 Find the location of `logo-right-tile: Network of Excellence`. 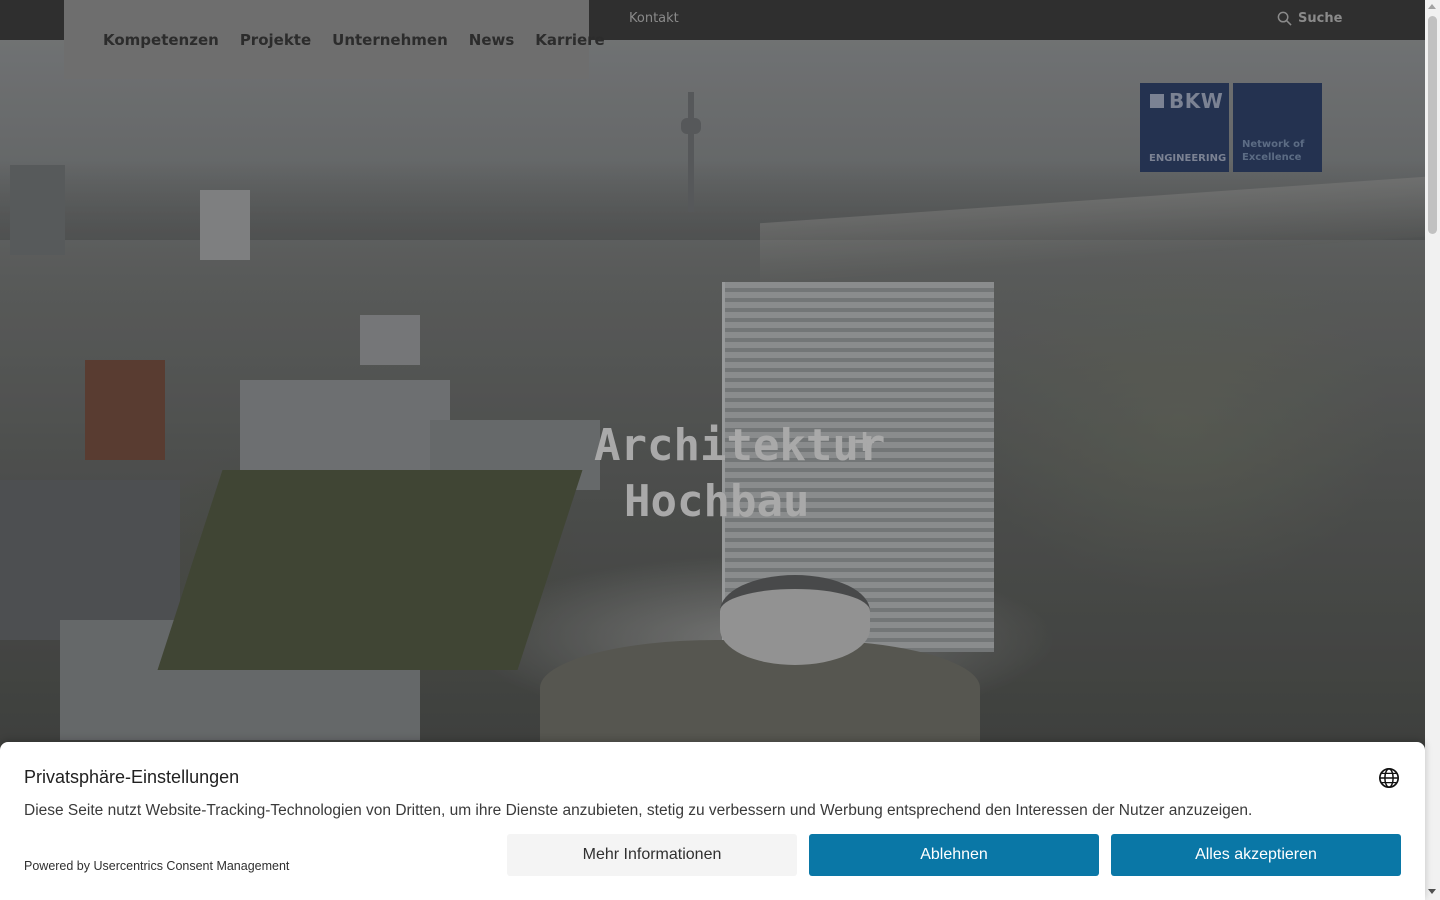

logo-right-tile: Network of Excellence is located at coordinates (1277, 127).